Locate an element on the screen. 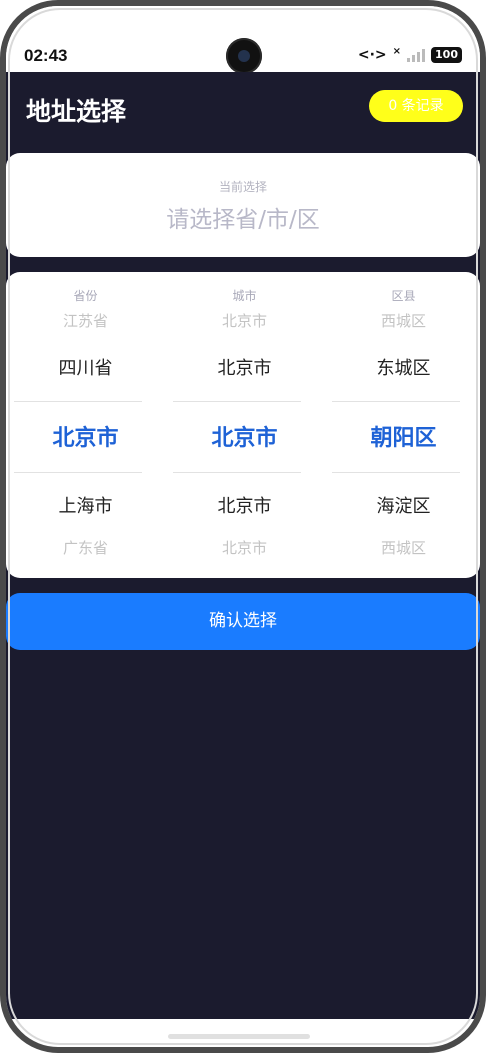 Image resolution: width=486 pixels, height=1053 pixels. confirm-button: 确认选择 is located at coordinates (243, 621).